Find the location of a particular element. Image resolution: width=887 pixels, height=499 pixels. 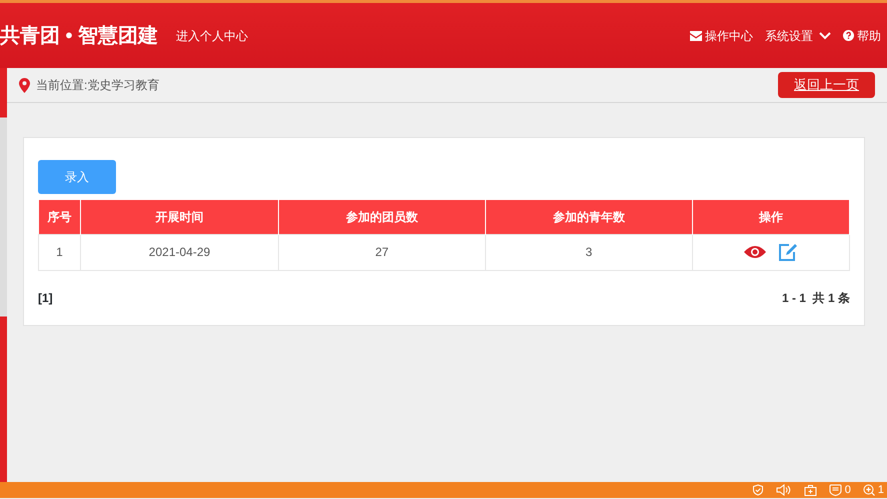

table-cell: 27 is located at coordinates (382, 252).